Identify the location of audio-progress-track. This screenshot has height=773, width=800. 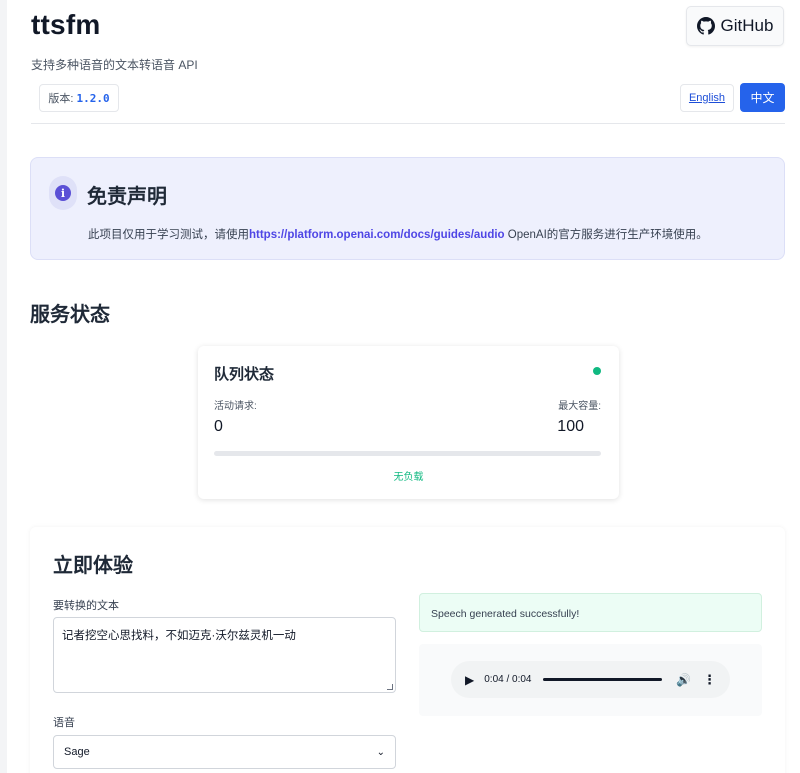
(602, 679).